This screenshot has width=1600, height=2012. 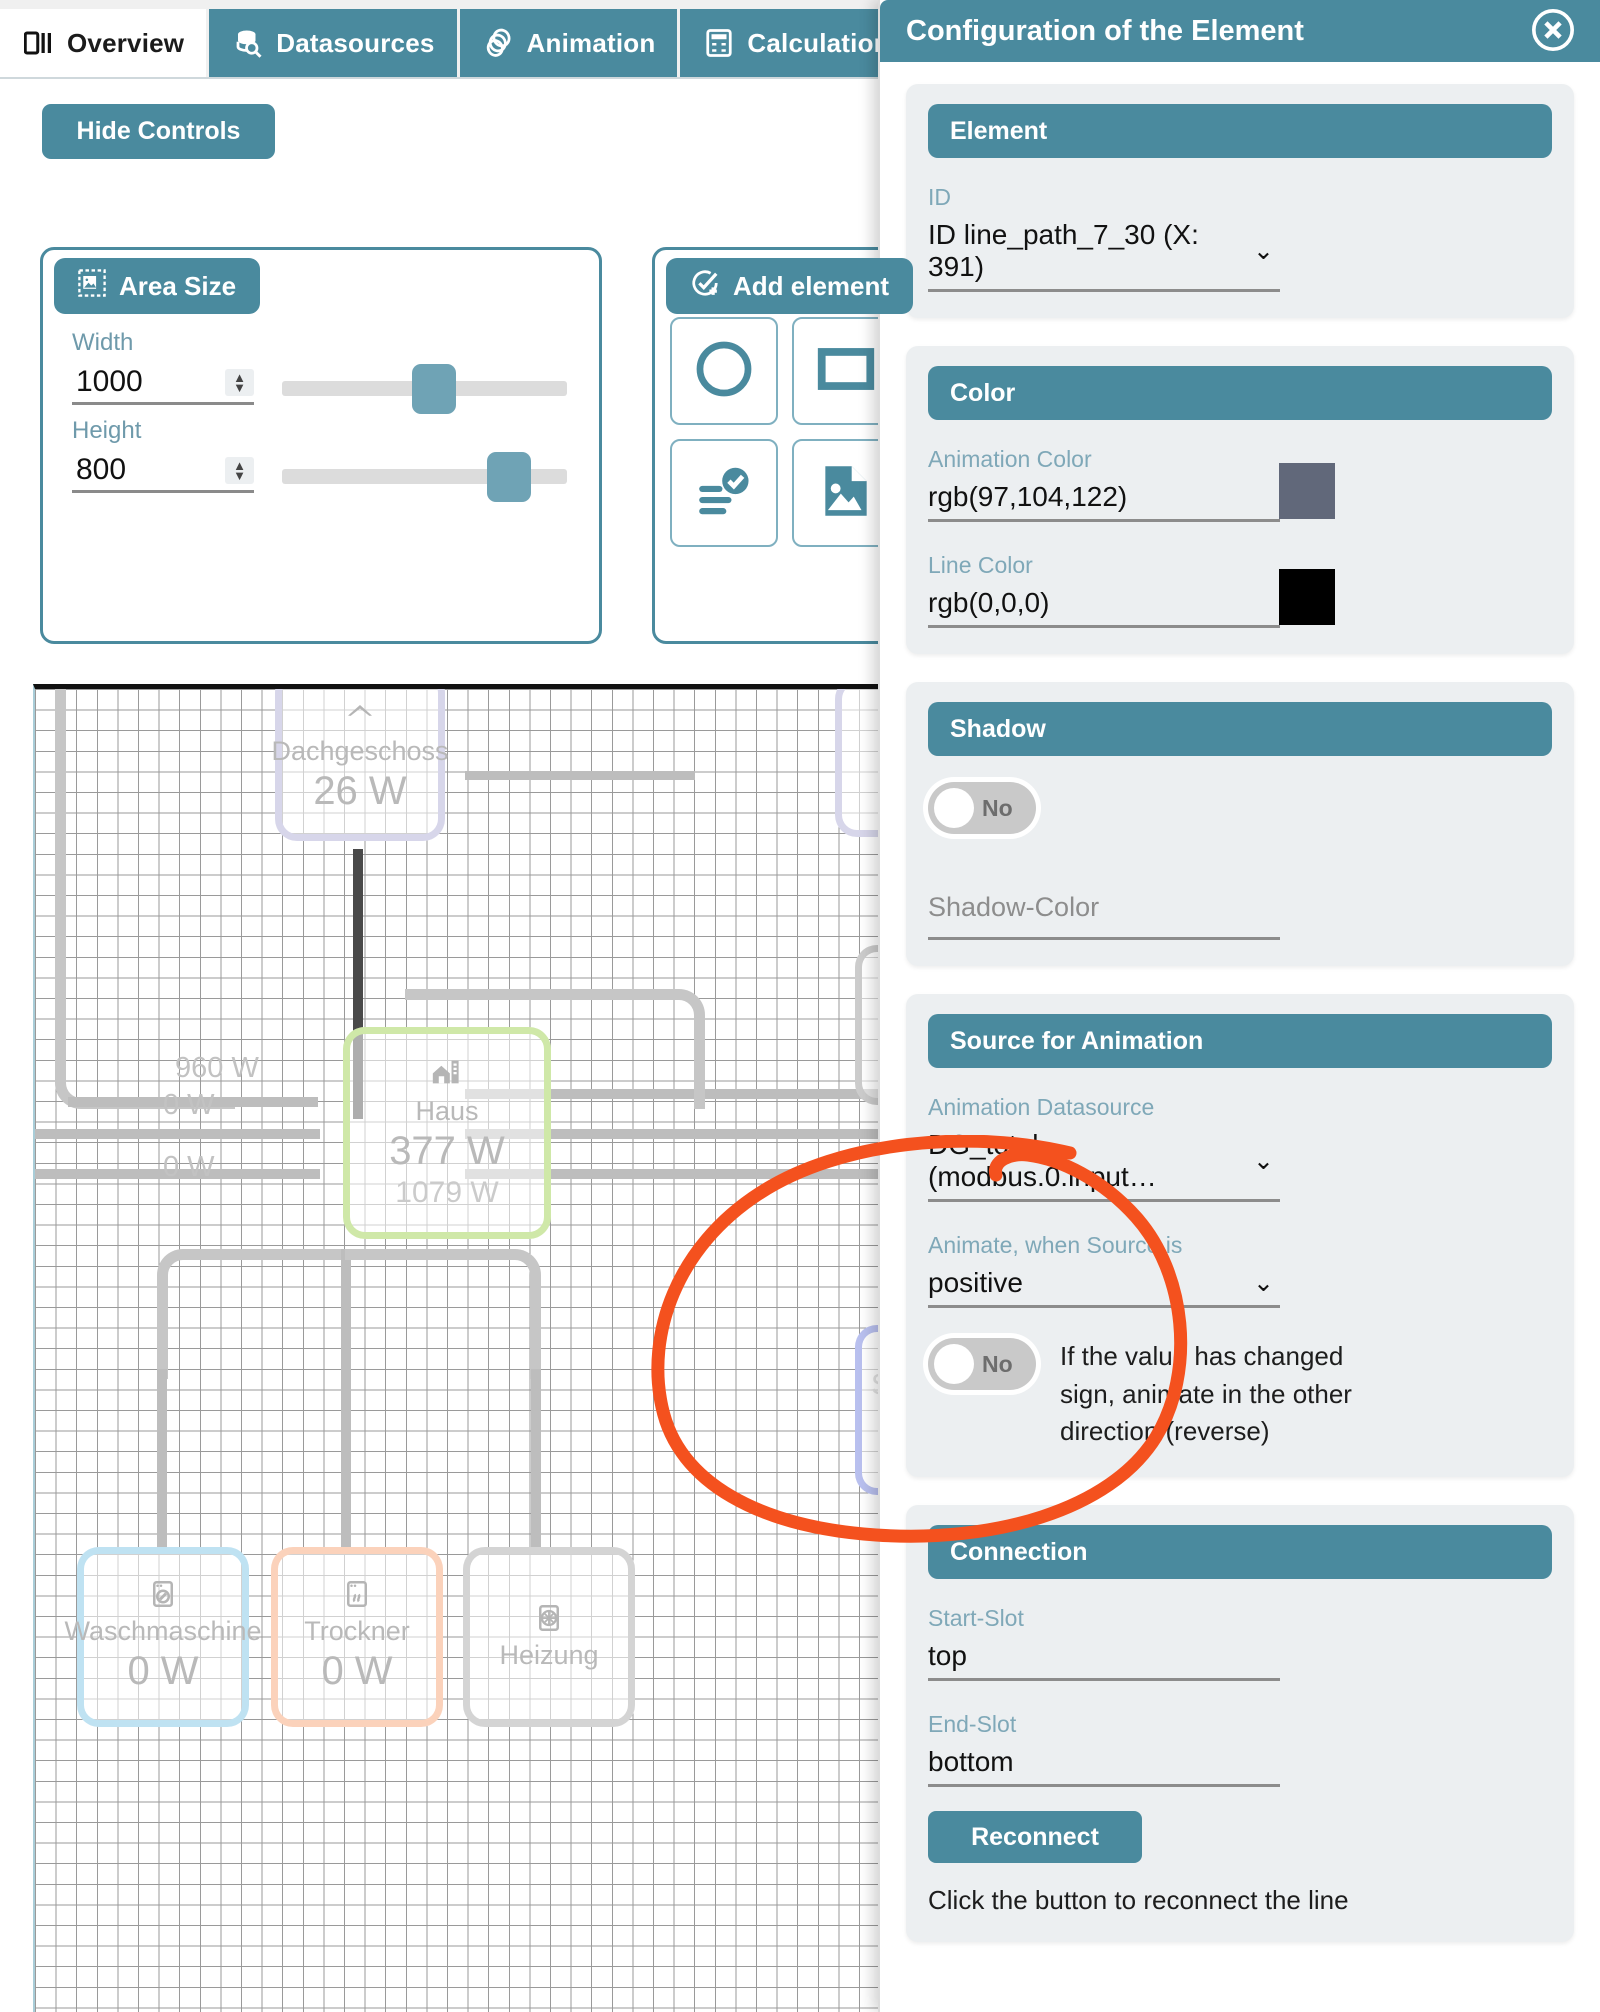 I want to click on heater-fan-icon, so click(x=549, y=1620).